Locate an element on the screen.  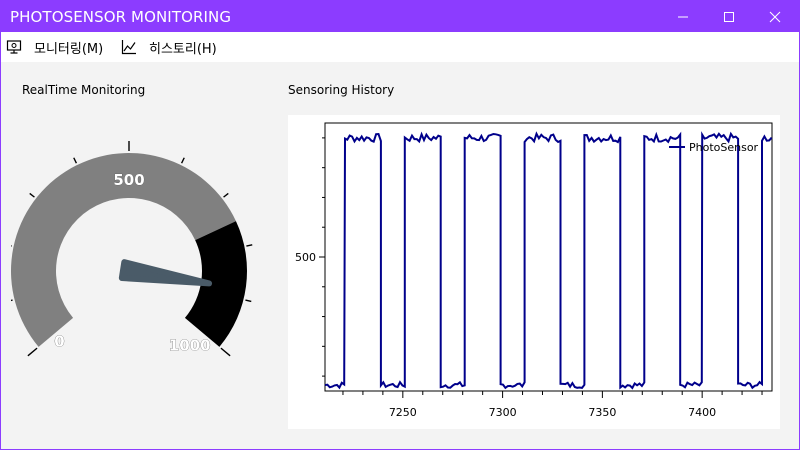
y-minor-ticks is located at coordinates (322, 257).